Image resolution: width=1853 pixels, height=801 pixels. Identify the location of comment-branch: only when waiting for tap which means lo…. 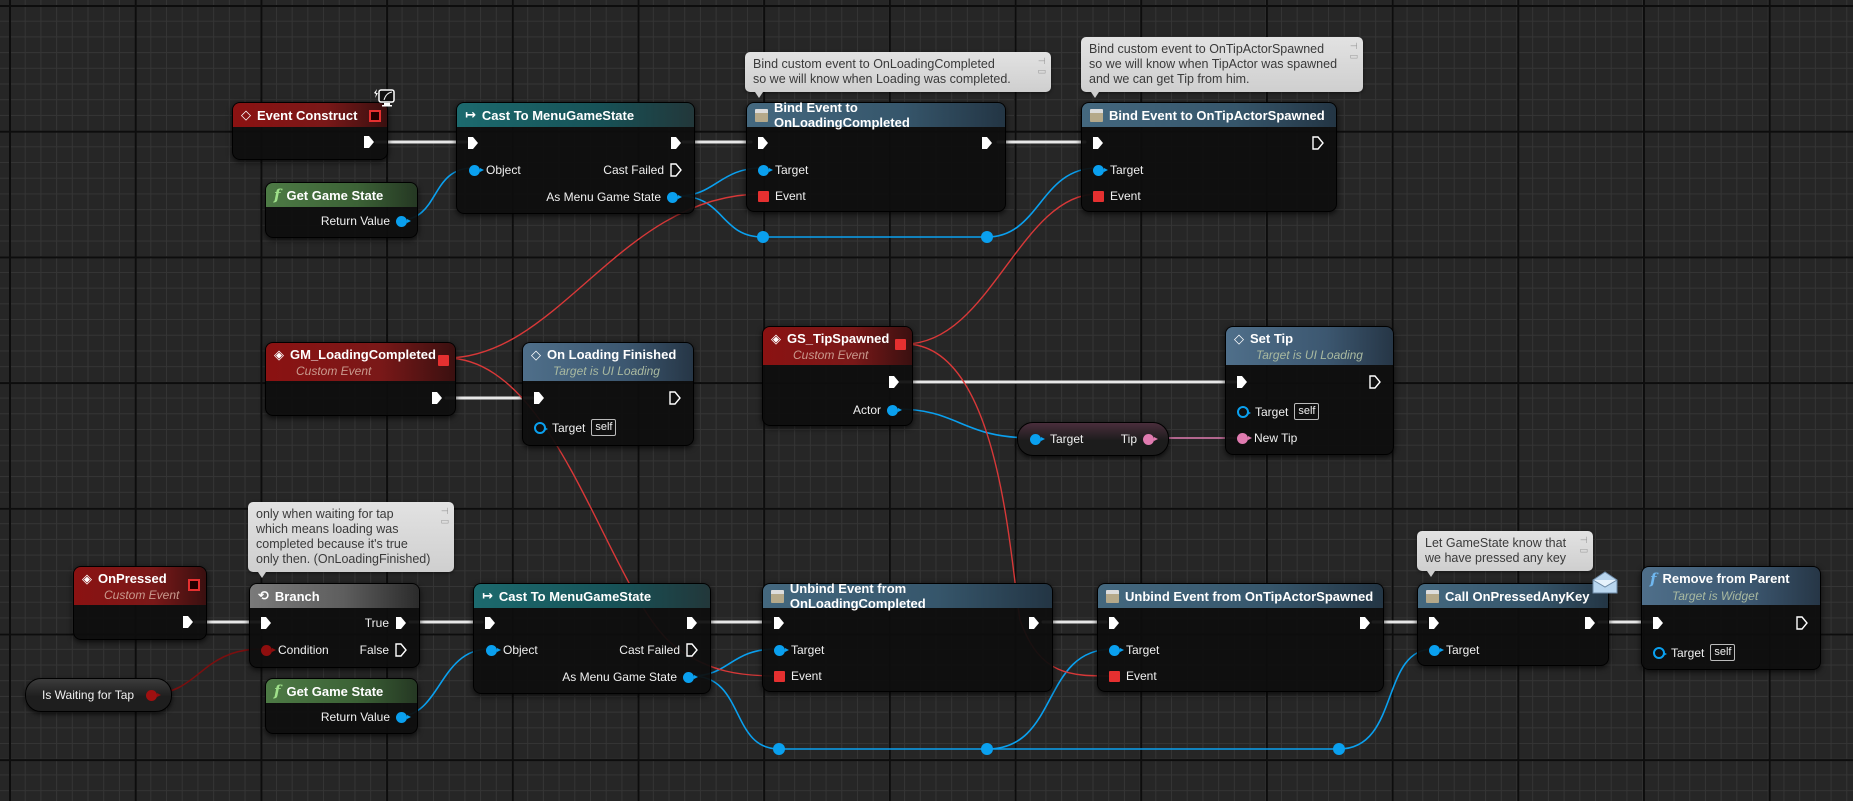
(351, 540).